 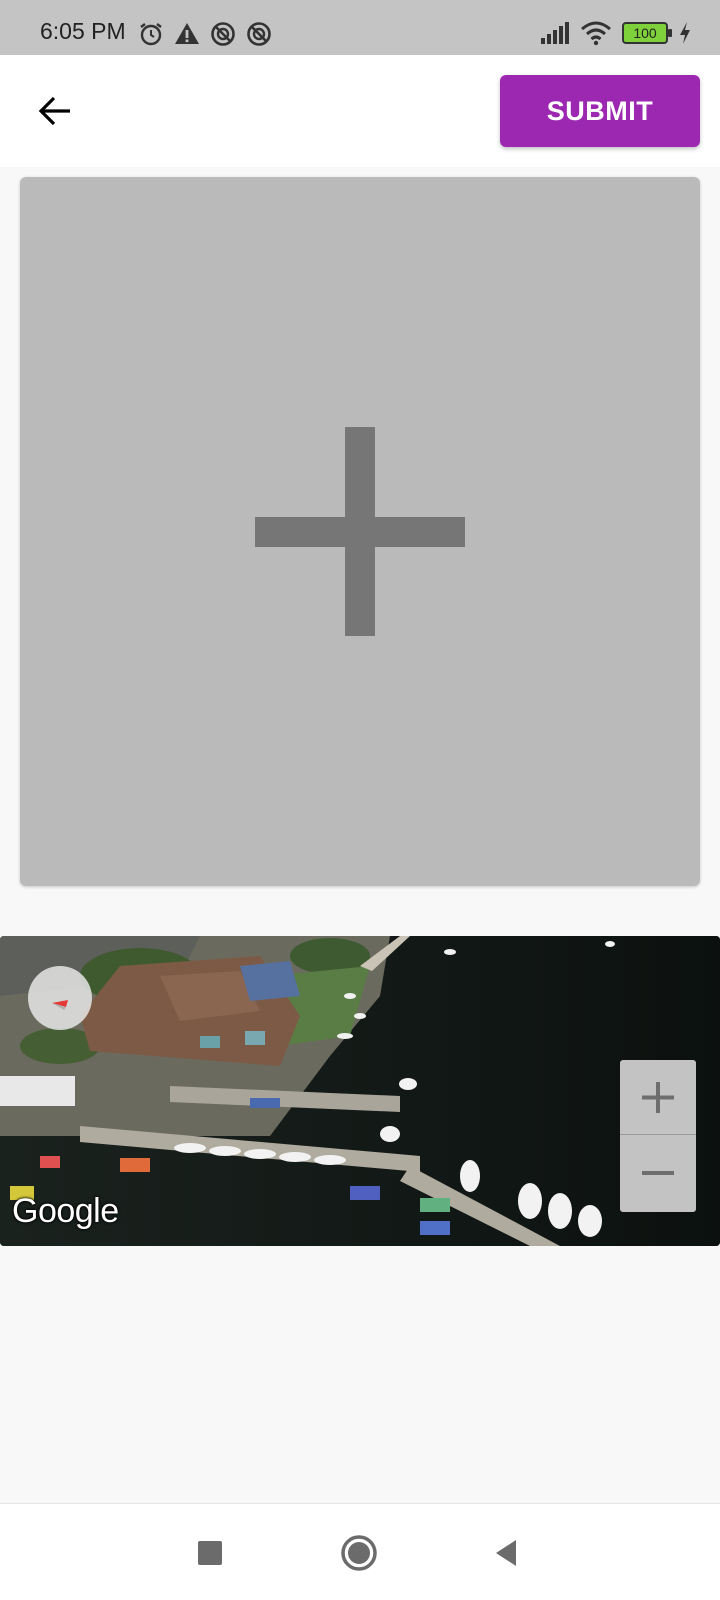 What do you see at coordinates (60, 998) in the screenshot?
I see `compass-button` at bounding box center [60, 998].